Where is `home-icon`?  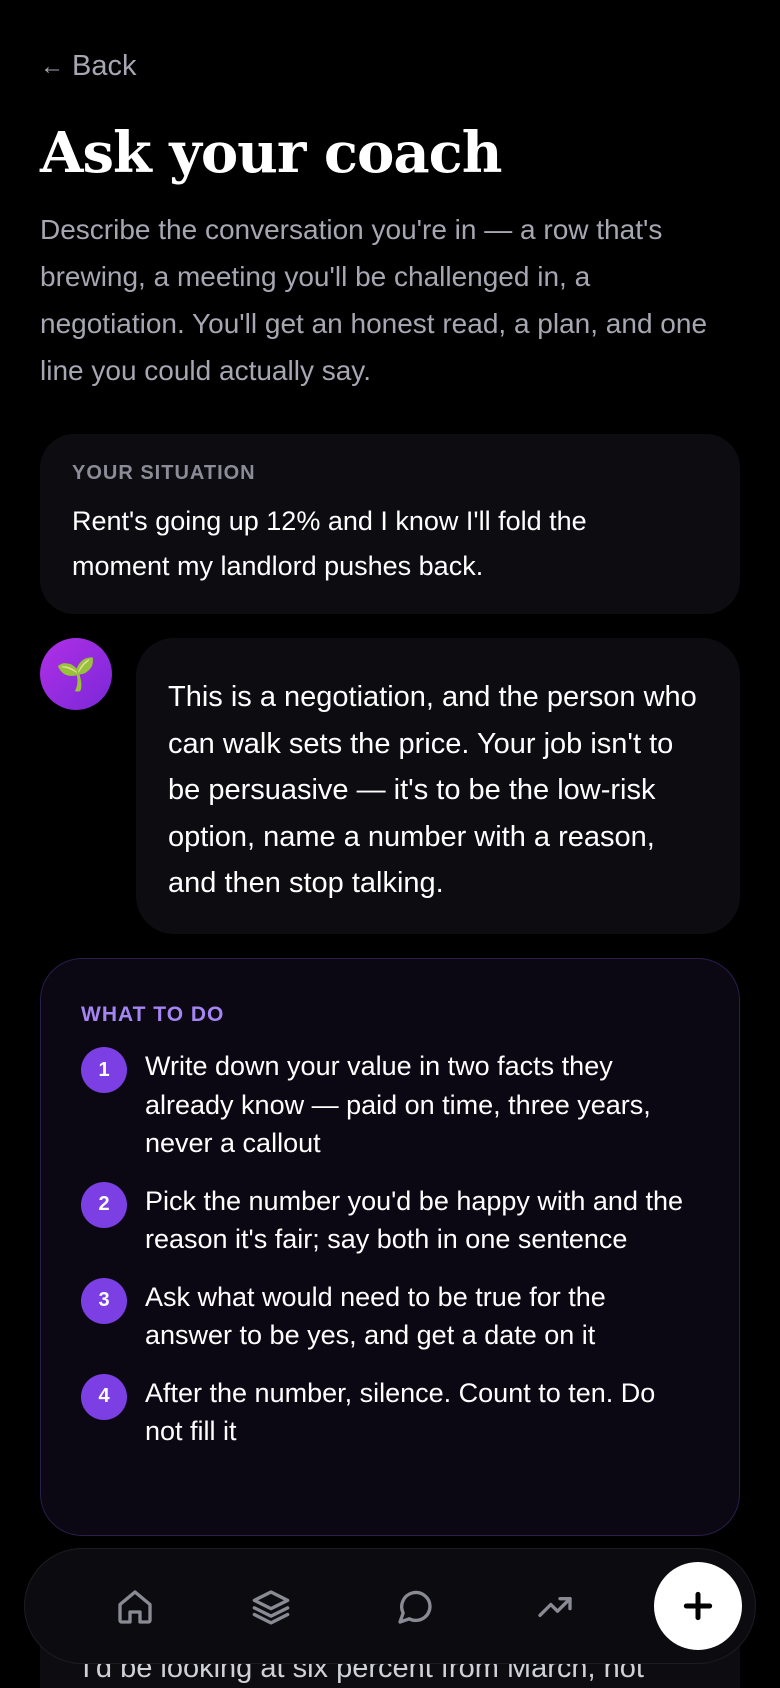
home-icon is located at coordinates (135, 1607).